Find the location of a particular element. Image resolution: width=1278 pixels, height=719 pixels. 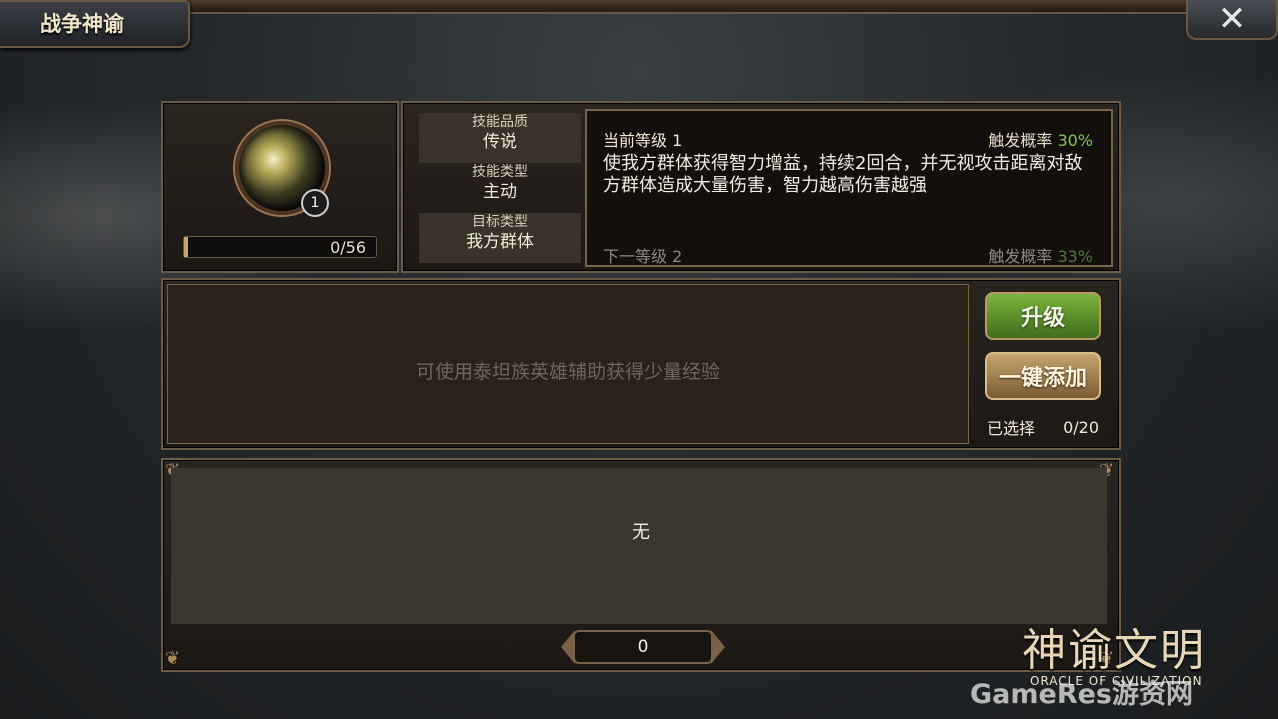

next-level: 下一等级 2 is located at coordinates (643, 256).